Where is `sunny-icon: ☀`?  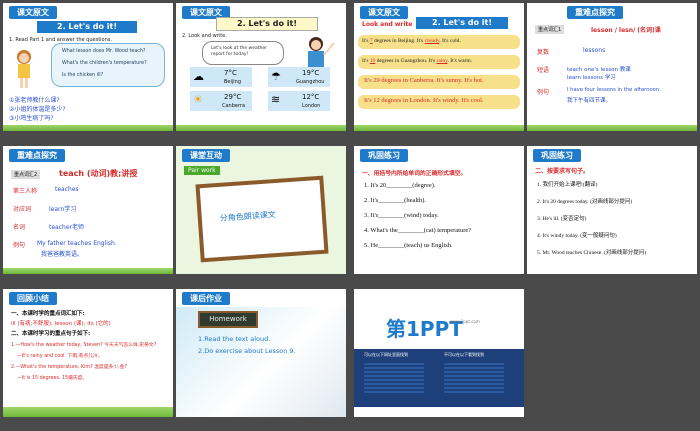
sunny-icon: ☀ is located at coordinates (198, 100).